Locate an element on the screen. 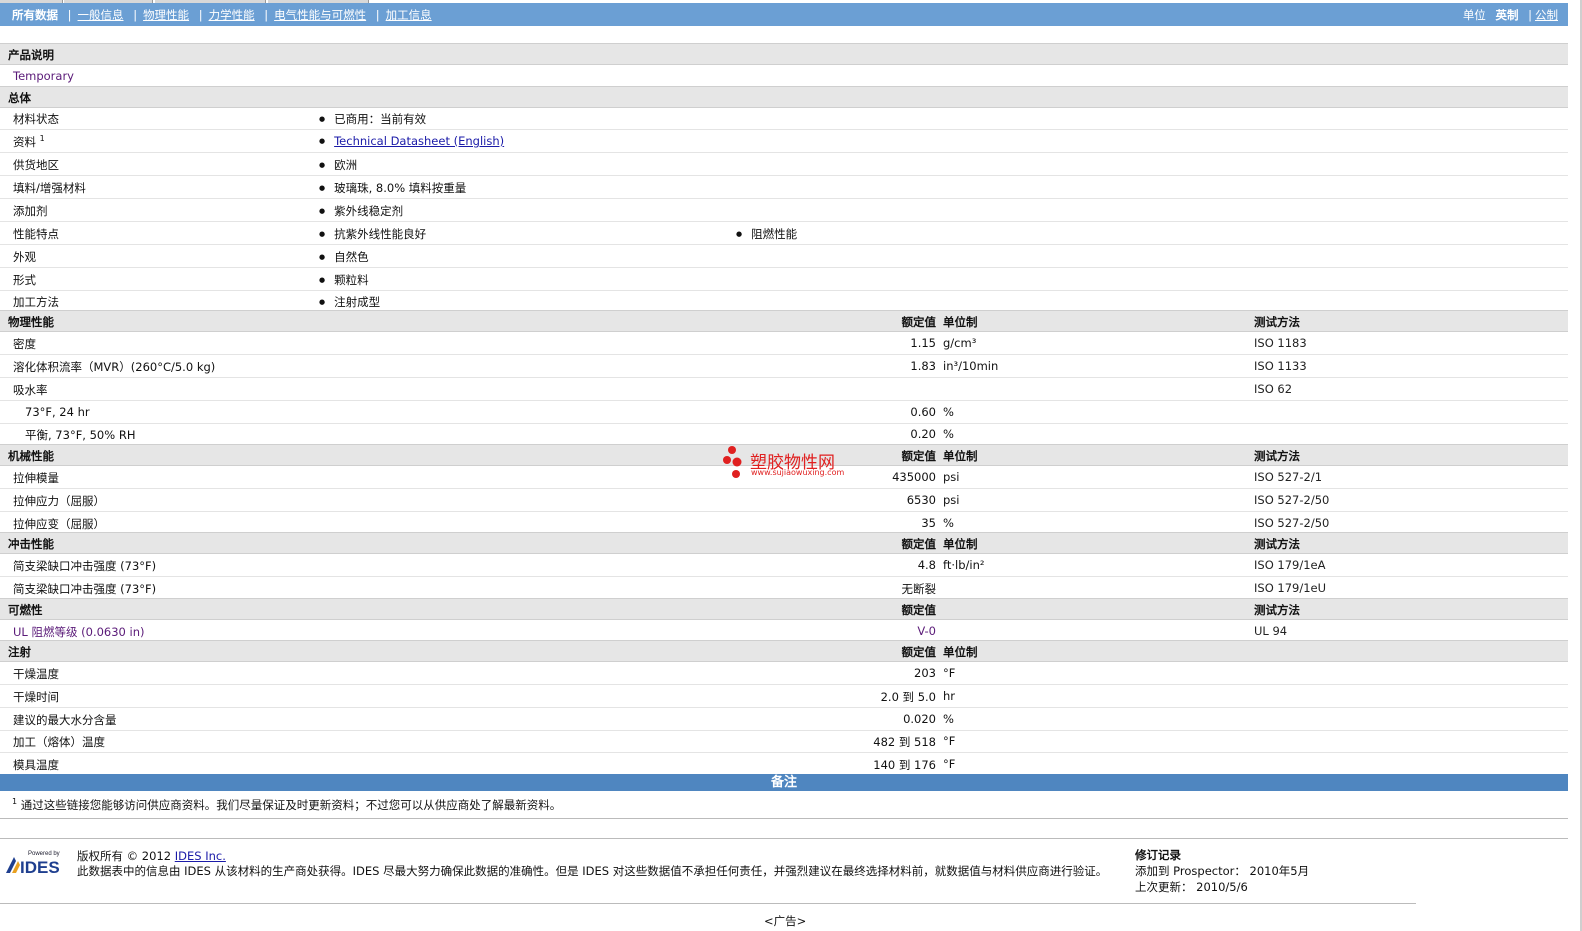  row-label: 建议的最大水分含量 is located at coordinates (65, 720).